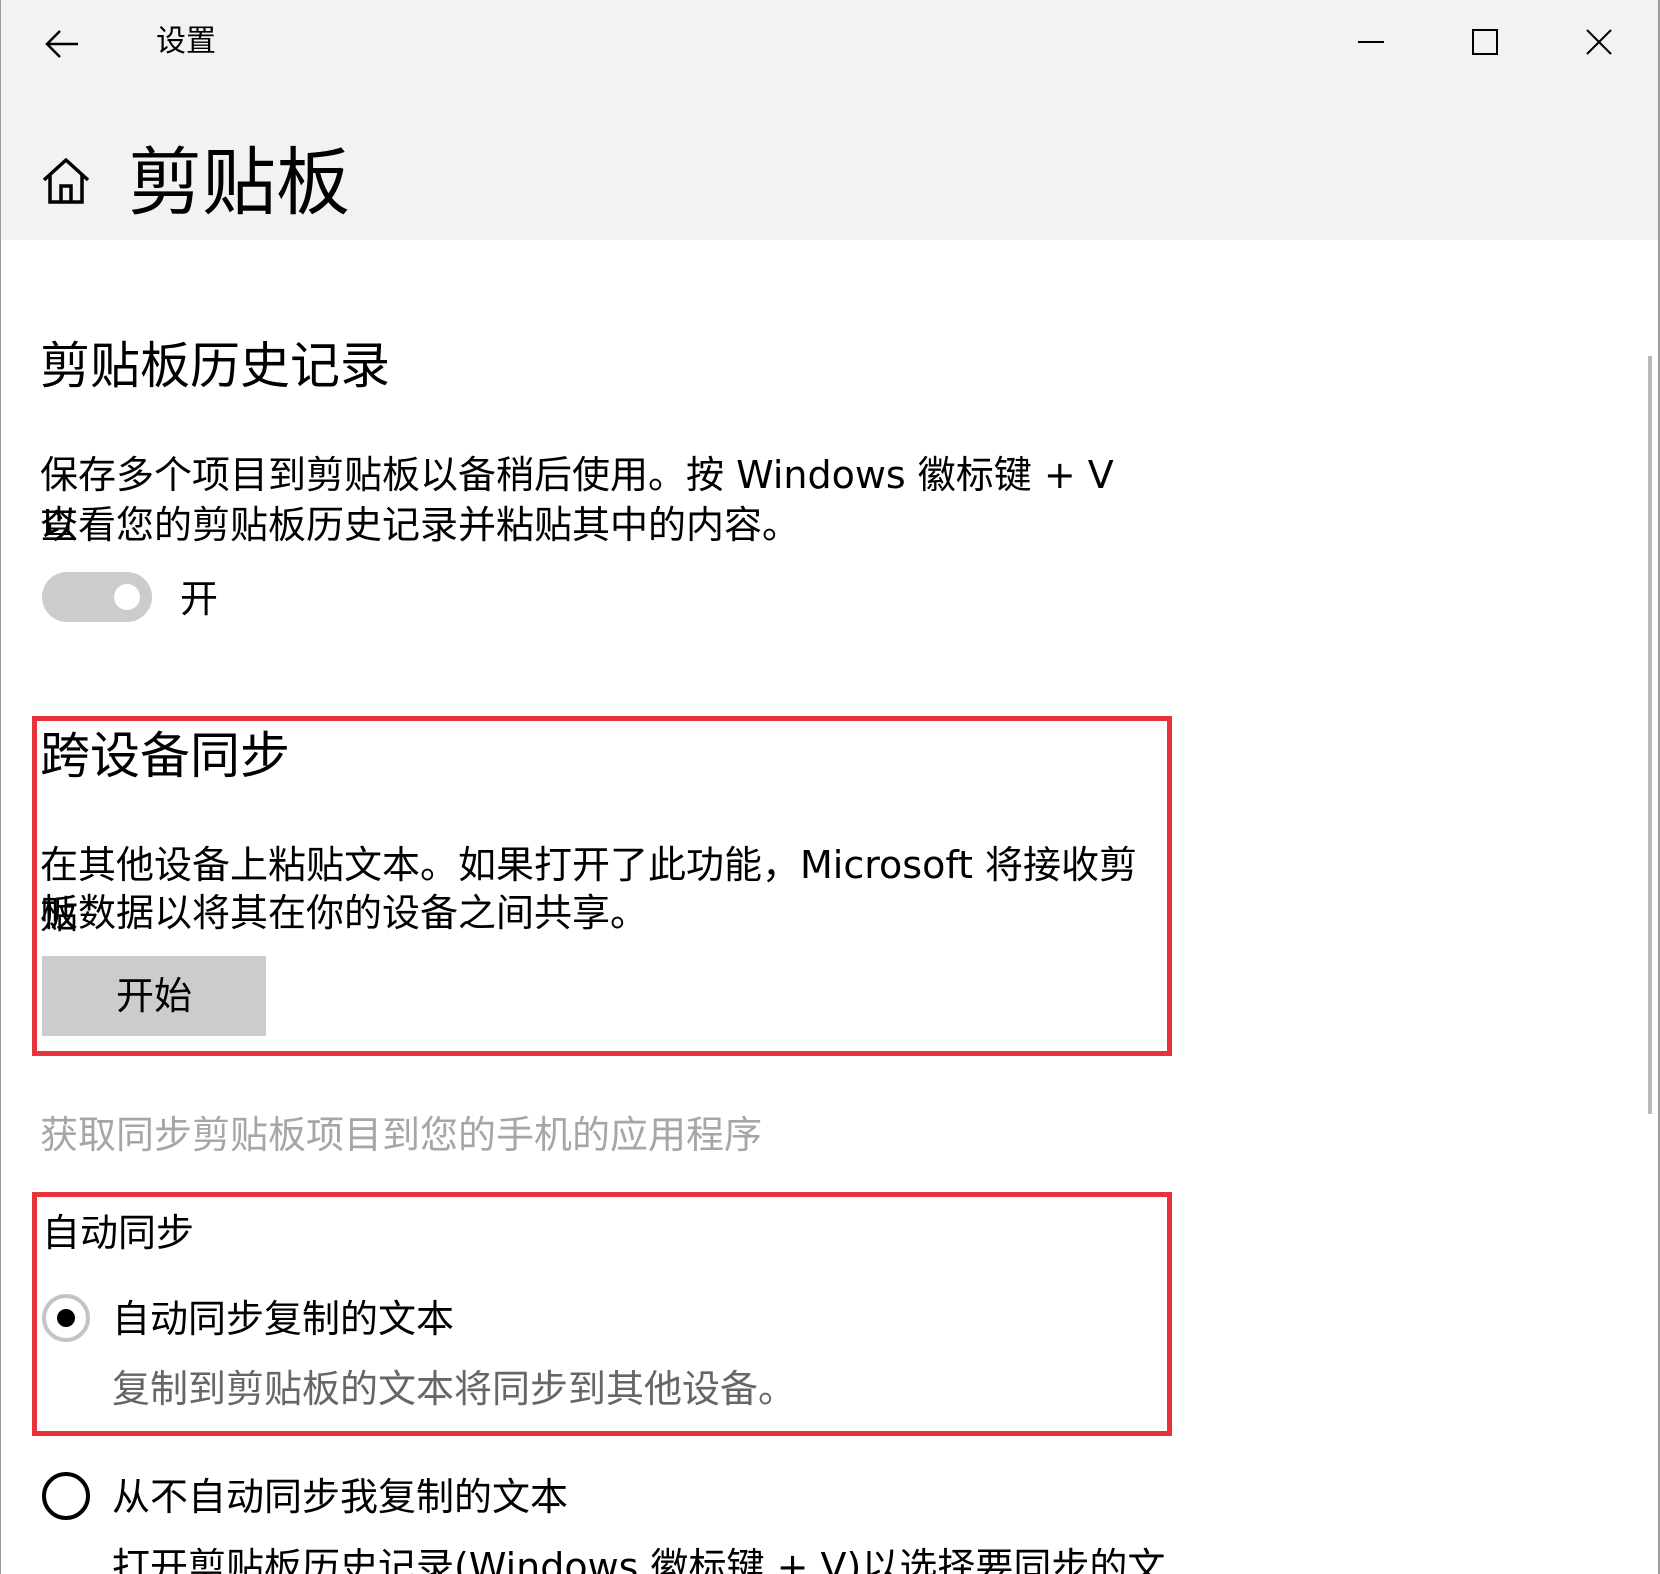 Image resolution: width=1660 pixels, height=1574 pixels. What do you see at coordinates (154, 996) in the screenshot?
I see `start-button: 开始` at bounding box center [154, 996].